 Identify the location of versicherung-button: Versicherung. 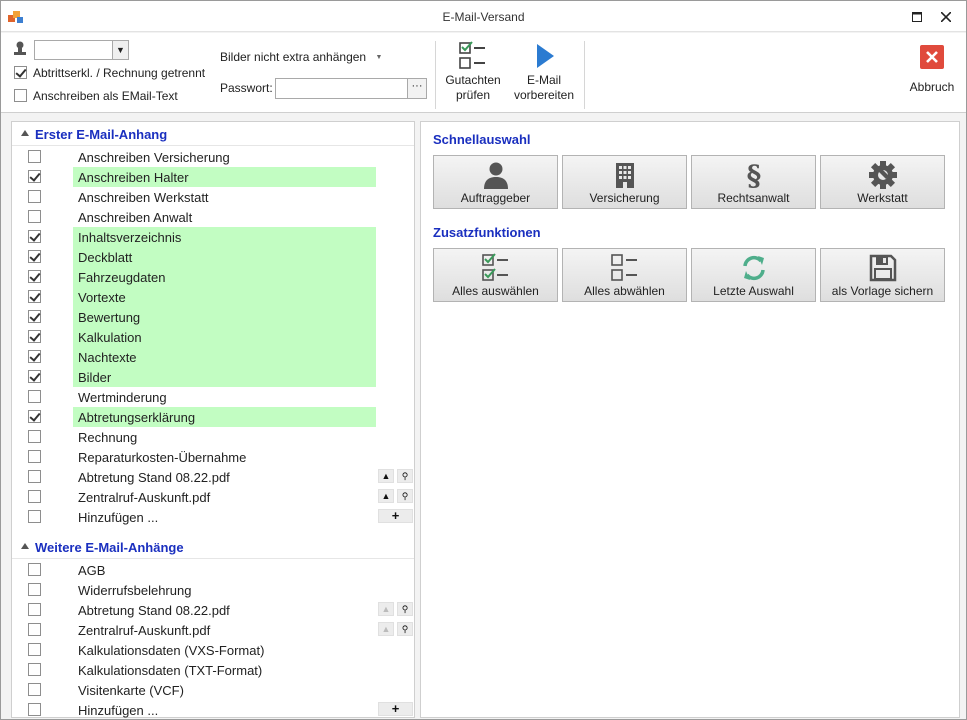
(624, 182).